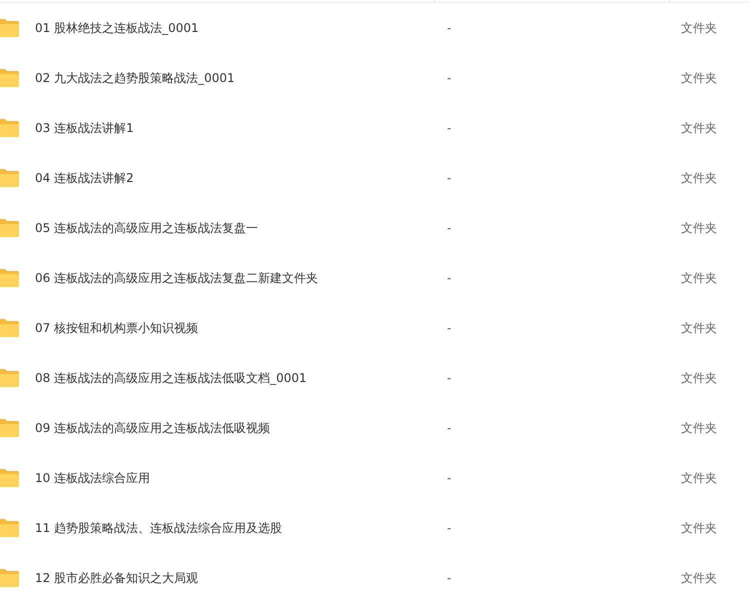 The image size is (750, 594). What do you see at coordinates (235, 128) in the screenshot?
I see `file-name: 03 连板战法讲解1` at bounding box center [235, 128].